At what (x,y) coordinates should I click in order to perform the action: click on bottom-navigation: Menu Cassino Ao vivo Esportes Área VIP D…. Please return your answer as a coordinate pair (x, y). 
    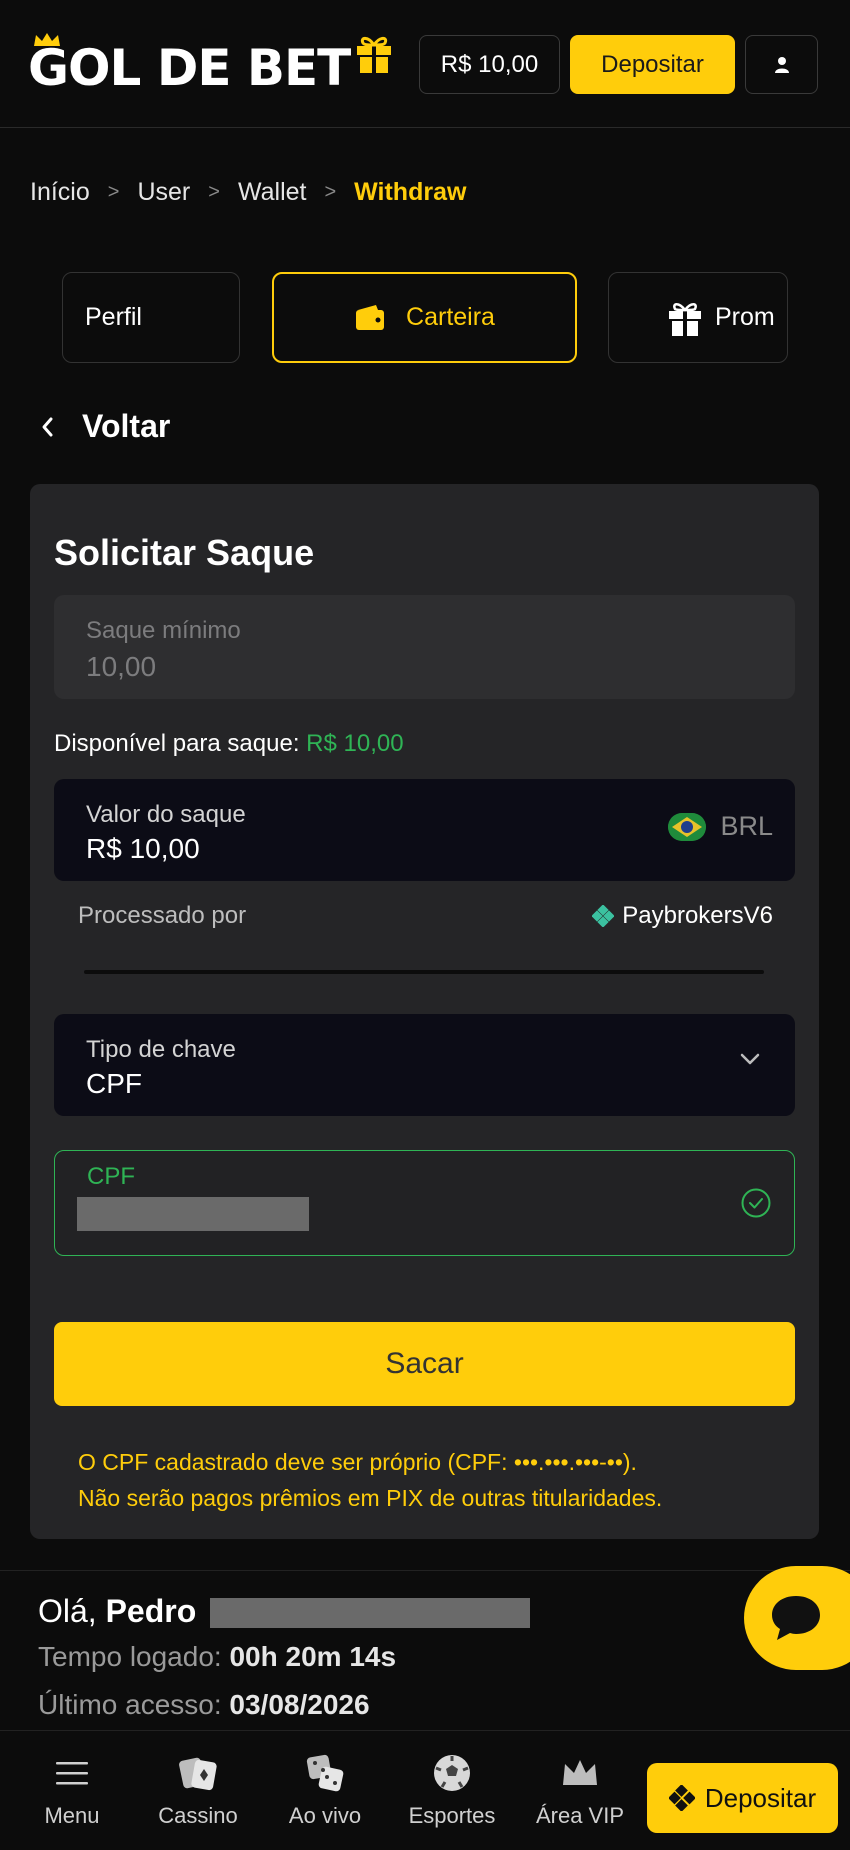
    Looking at the image, I should click on (425, 1790).